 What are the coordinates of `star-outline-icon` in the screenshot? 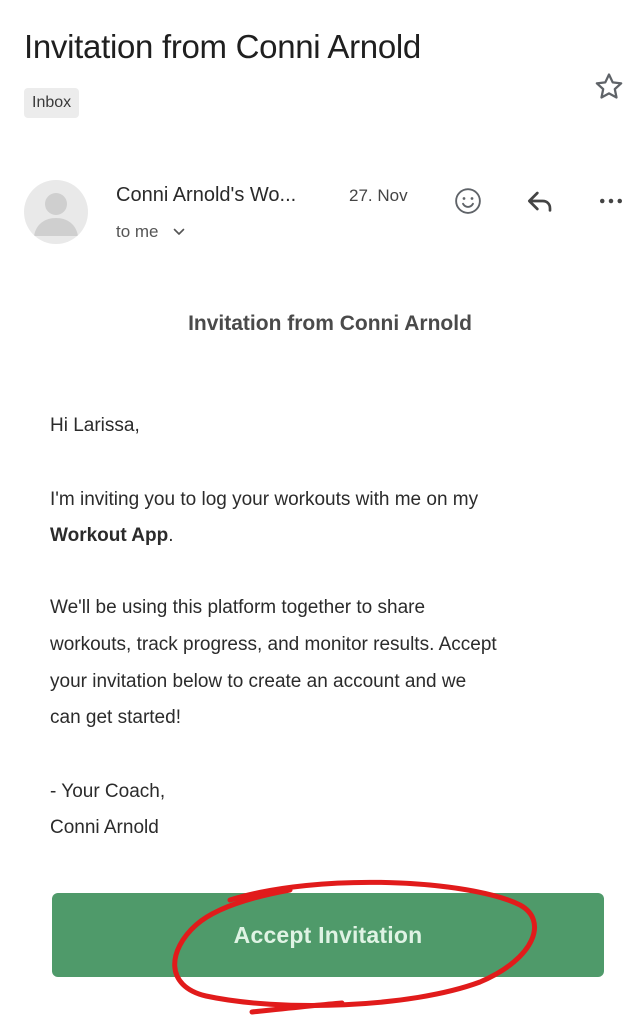 It's located at (609, 86).